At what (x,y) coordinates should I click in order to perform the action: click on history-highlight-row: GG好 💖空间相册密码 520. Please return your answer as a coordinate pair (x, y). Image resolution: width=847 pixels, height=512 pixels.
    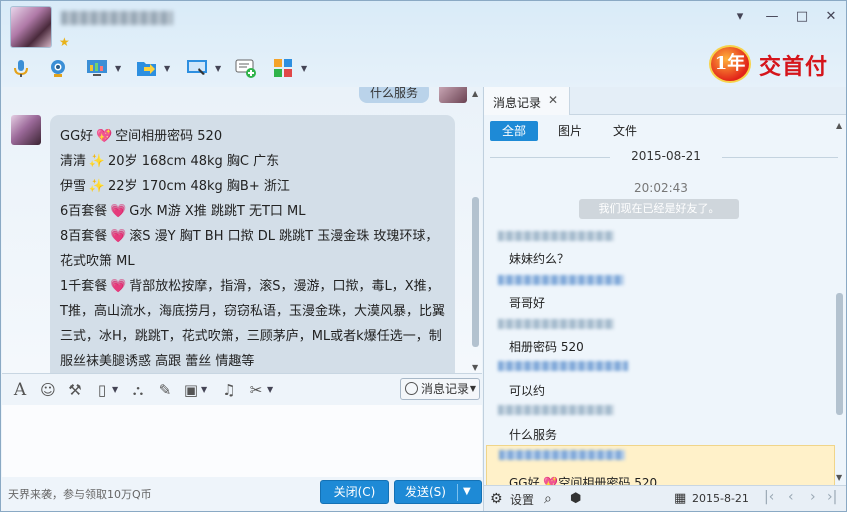
    Looking at the image, I should click on (660, 467).